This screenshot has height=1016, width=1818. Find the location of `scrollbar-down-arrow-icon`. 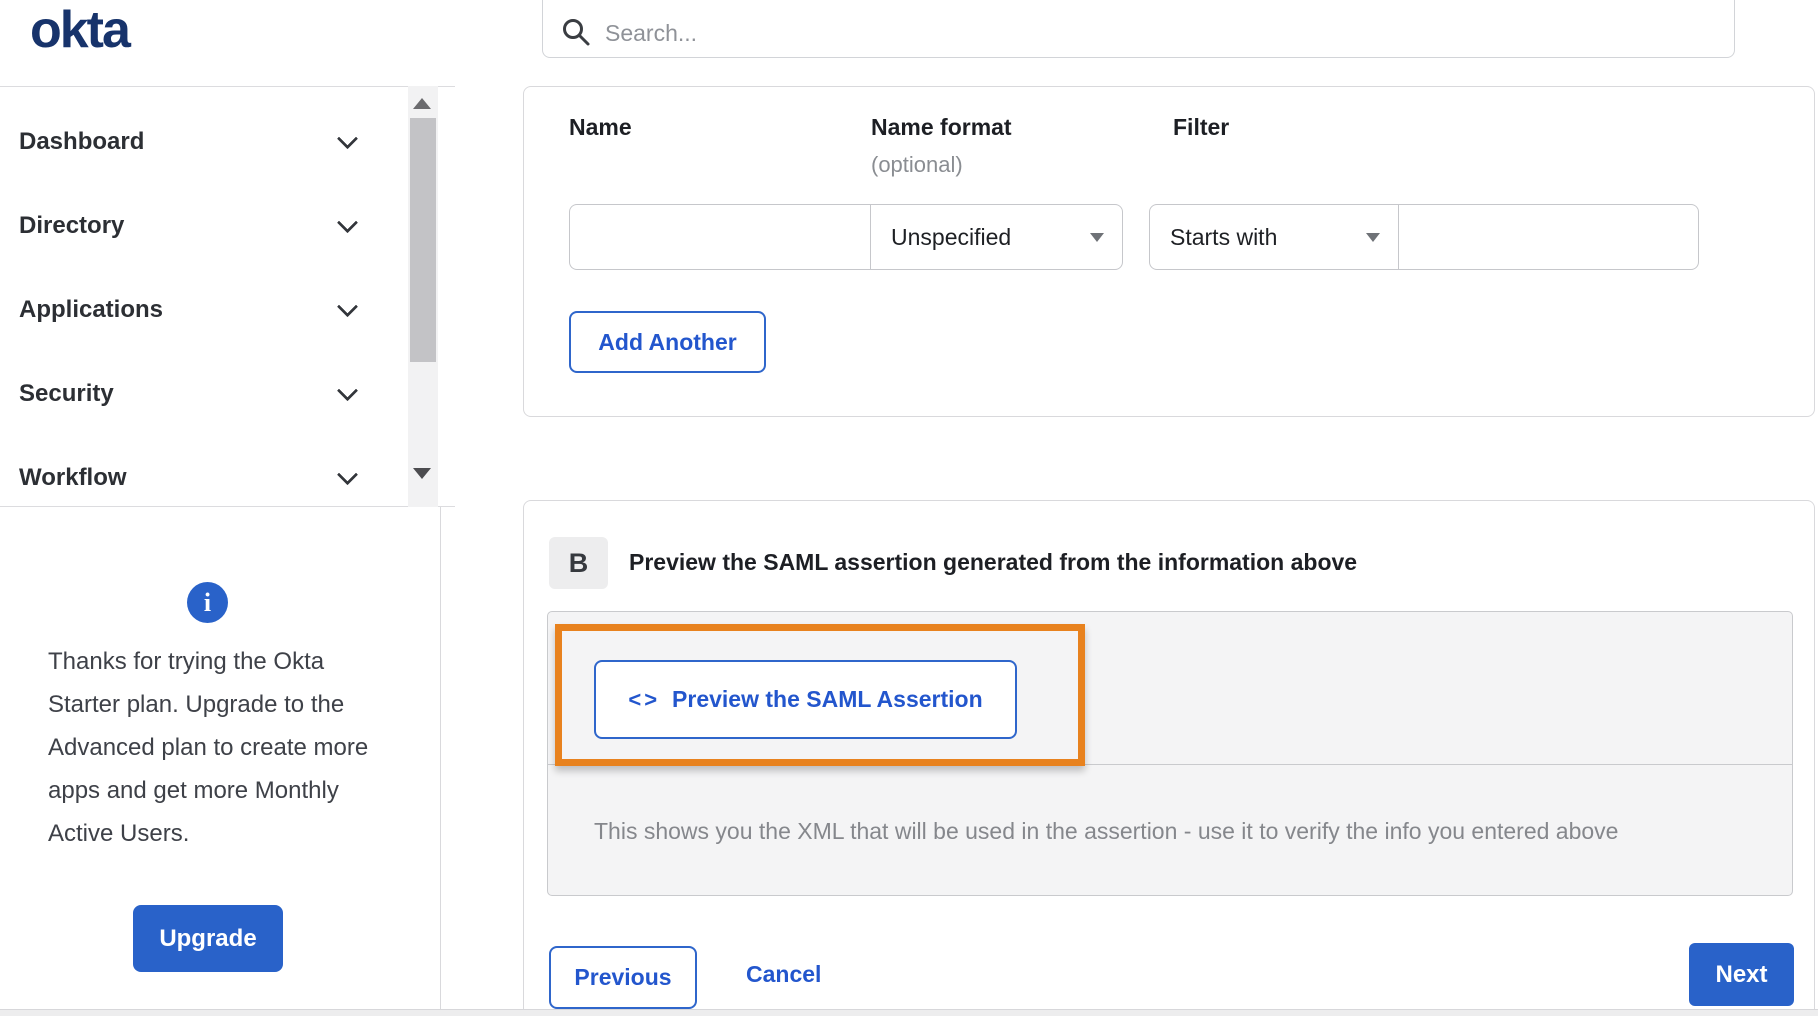

scrollbar-down-arrow-icon is located at coordinates (422, 473).